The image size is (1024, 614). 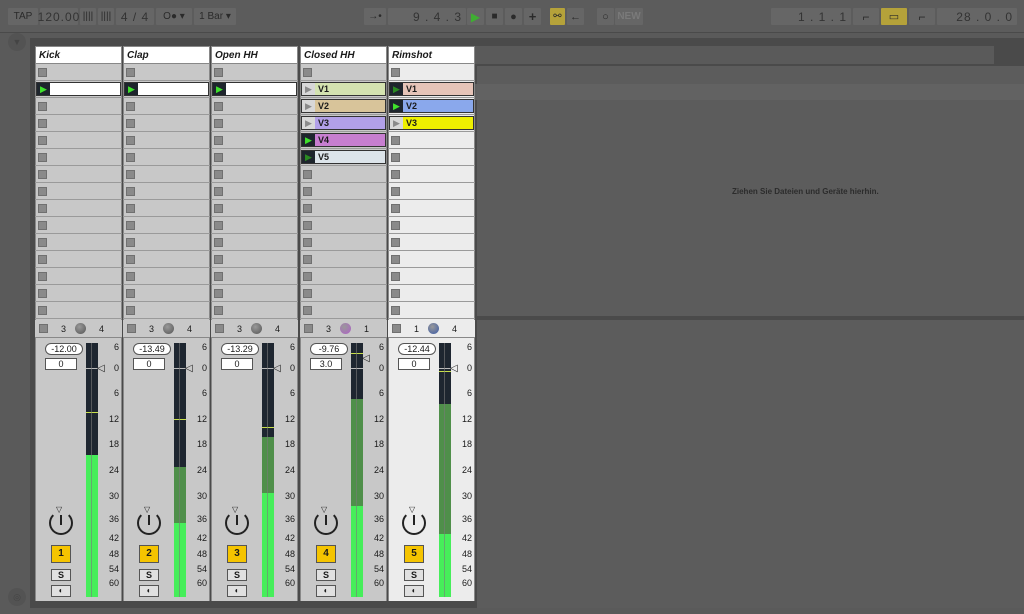 What do you see at coordinates (23, 16) in the screenshot?
I see `tap-tempo-button: TAP` at bounding box center [23, 16].